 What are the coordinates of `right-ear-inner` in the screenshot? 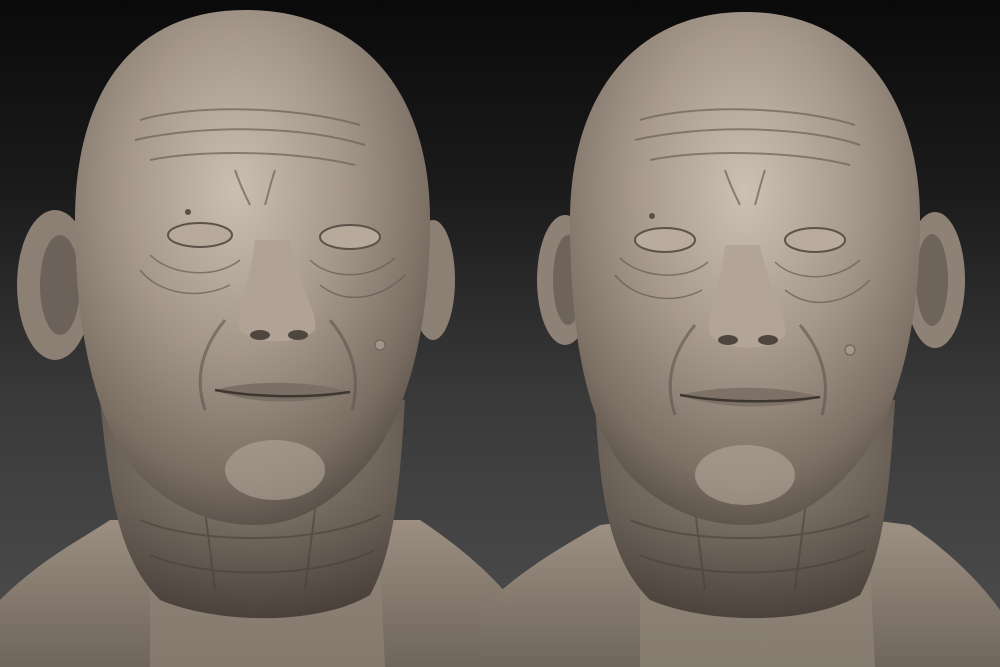 It's located at (932, 280).